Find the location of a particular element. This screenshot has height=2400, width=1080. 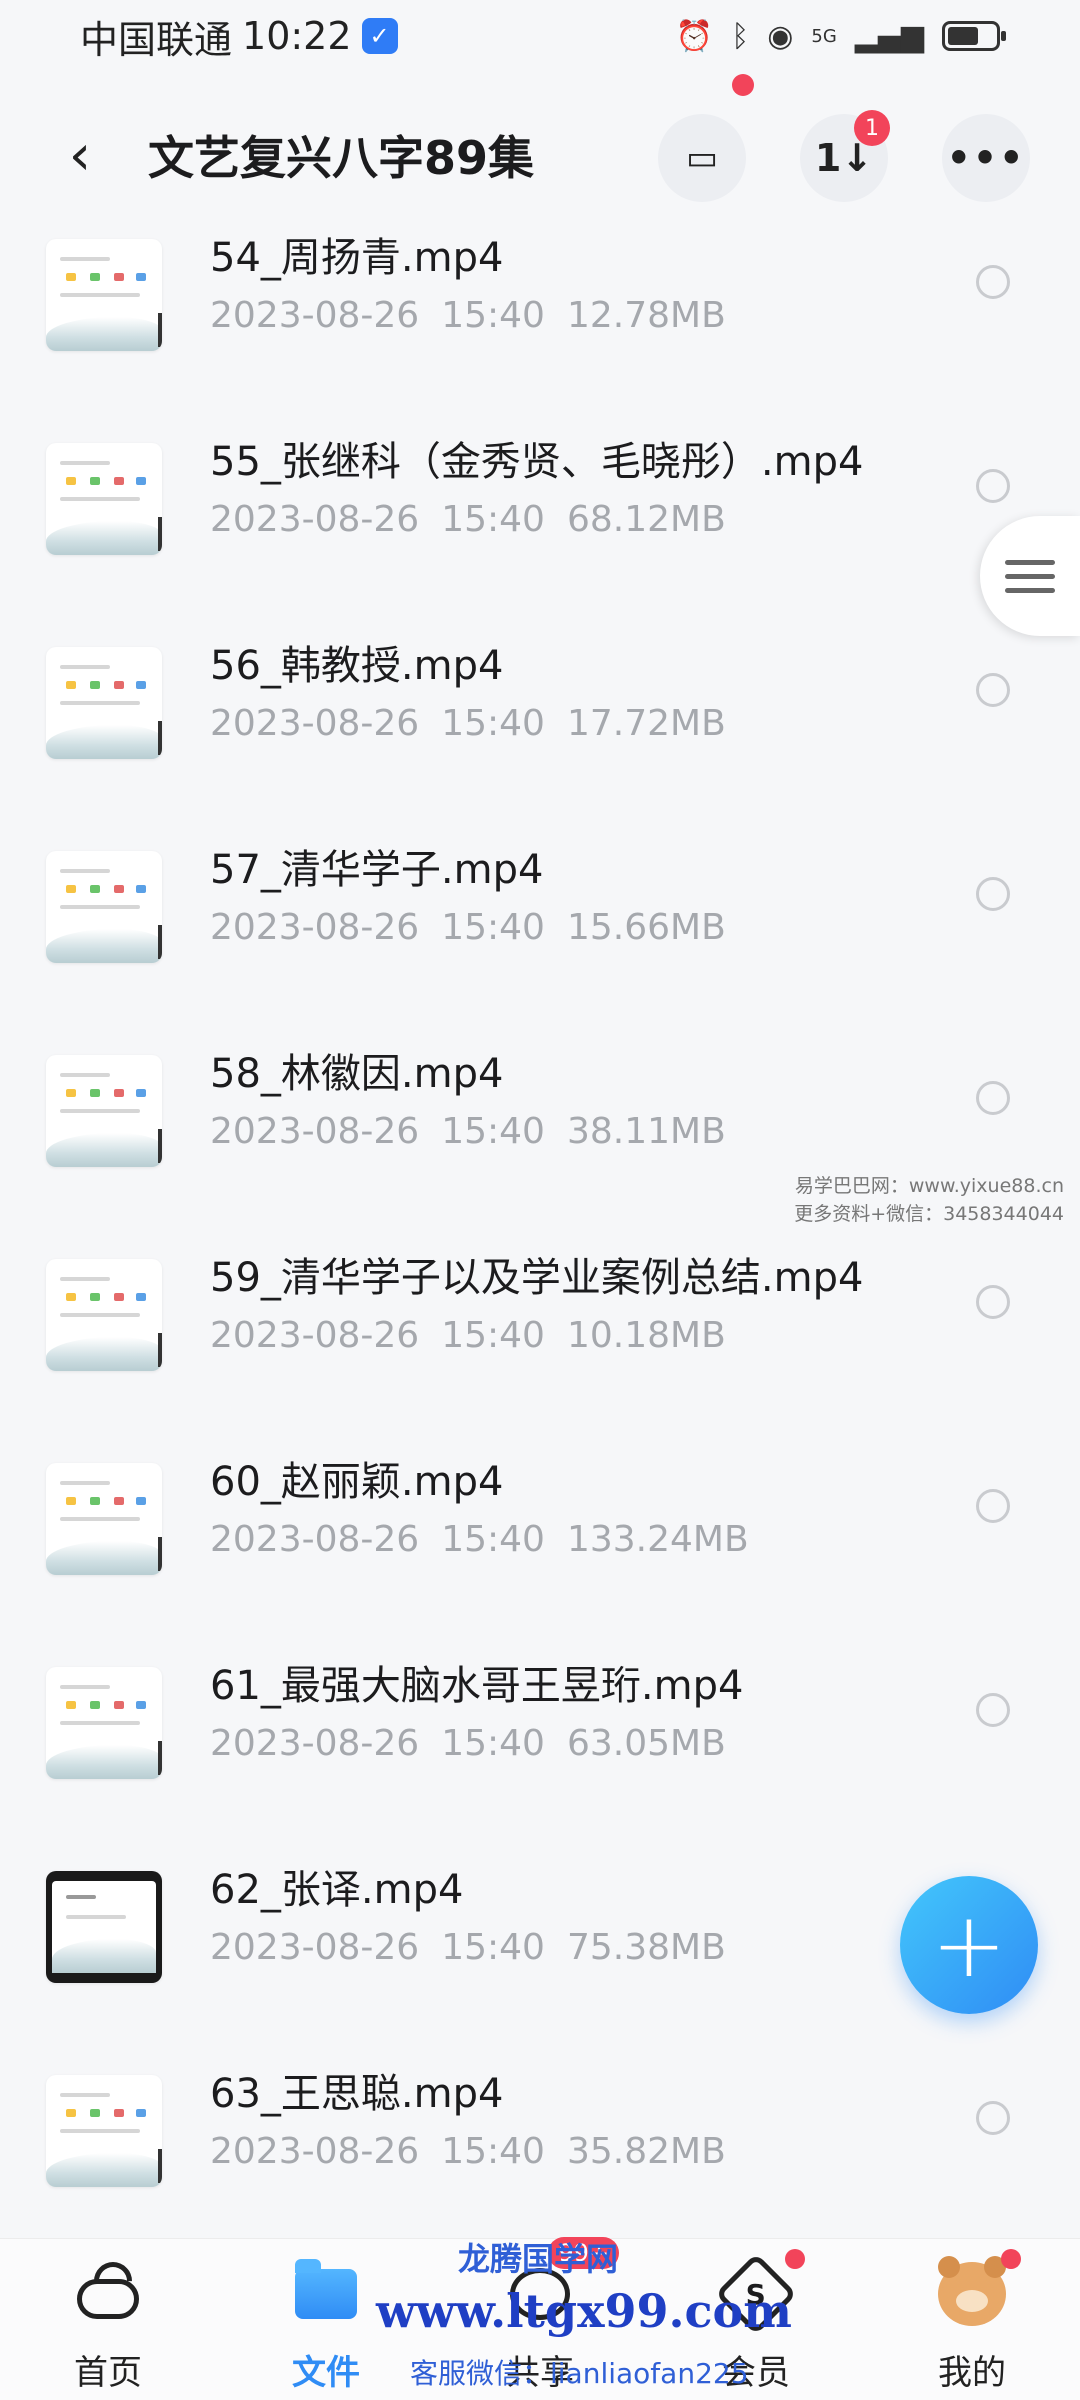

file-meta: 2023-08-26 15:40 63.05MB is located at coordinates (468, 1743).